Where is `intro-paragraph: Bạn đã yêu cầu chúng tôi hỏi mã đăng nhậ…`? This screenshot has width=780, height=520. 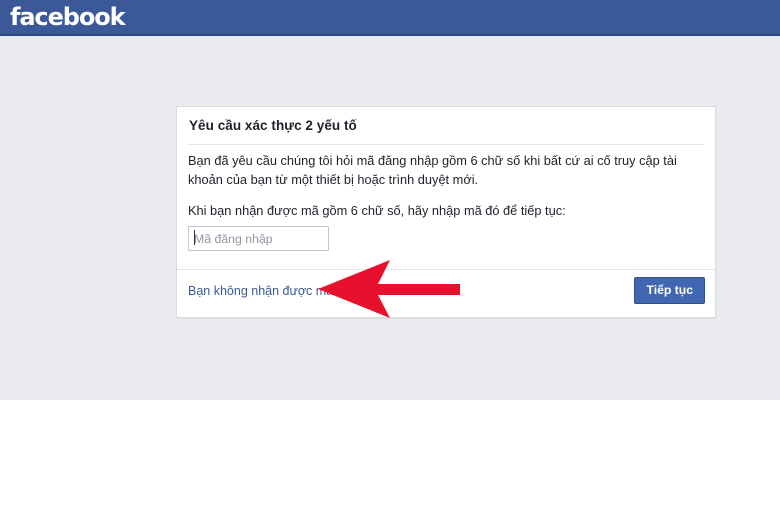
intro-paragraph: Bạn đã yêu cầu chúng tôi hỏi mã đăng nhậ… is located at coordinates (432, 170).